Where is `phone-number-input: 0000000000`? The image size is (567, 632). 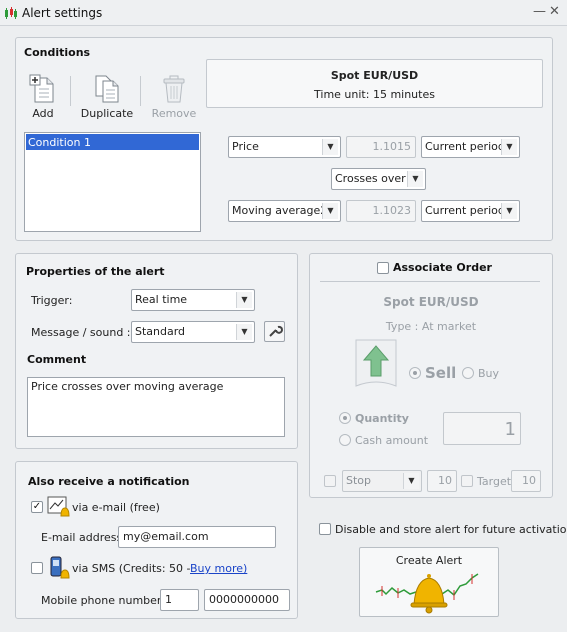
phone-number-input: 0000000000 is located at coordinates (247, 600).